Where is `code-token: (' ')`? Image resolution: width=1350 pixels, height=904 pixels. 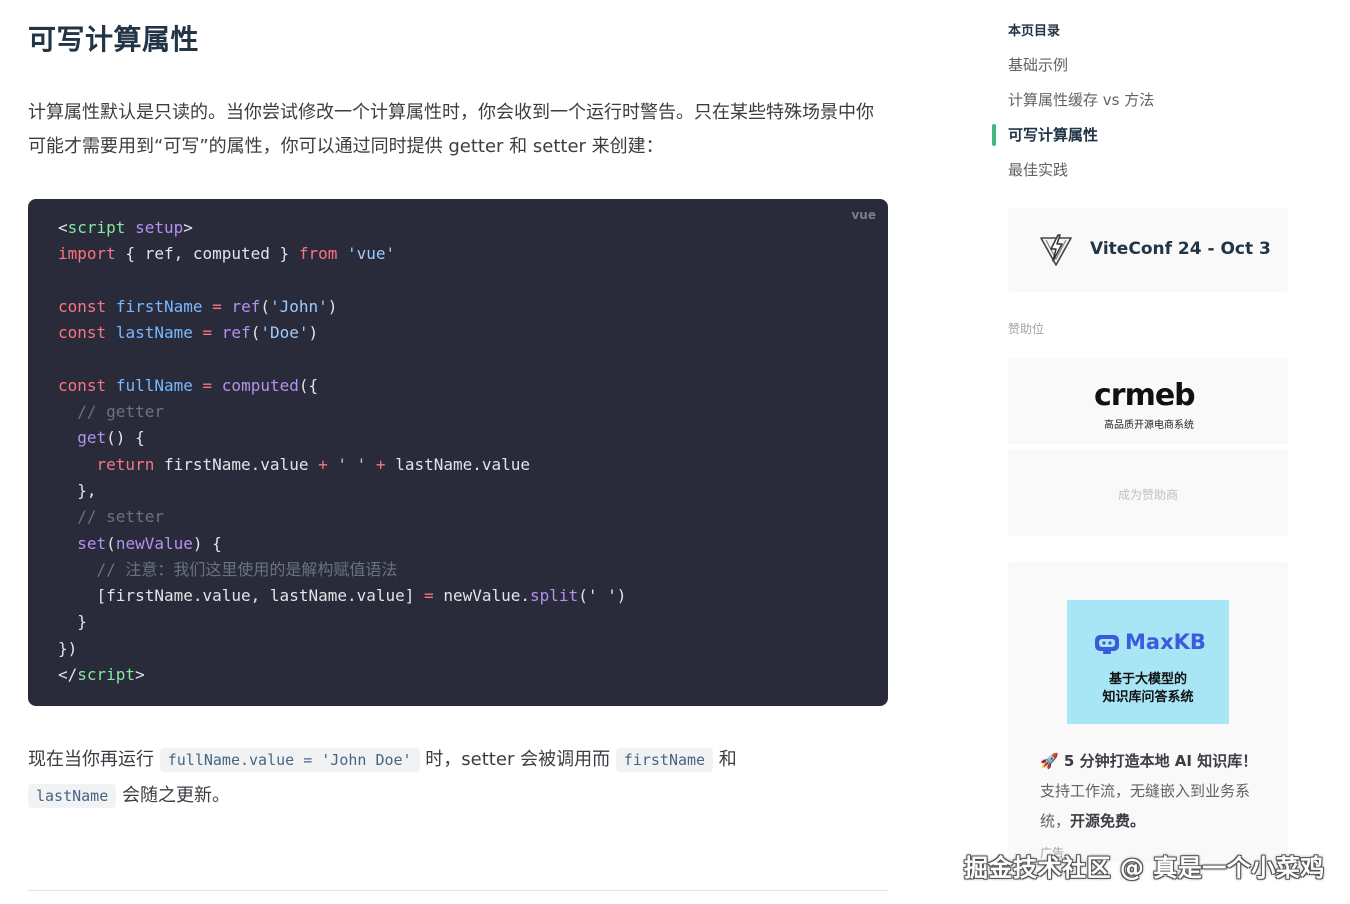
code-token: (' ') is located at coordinates (602, 596).